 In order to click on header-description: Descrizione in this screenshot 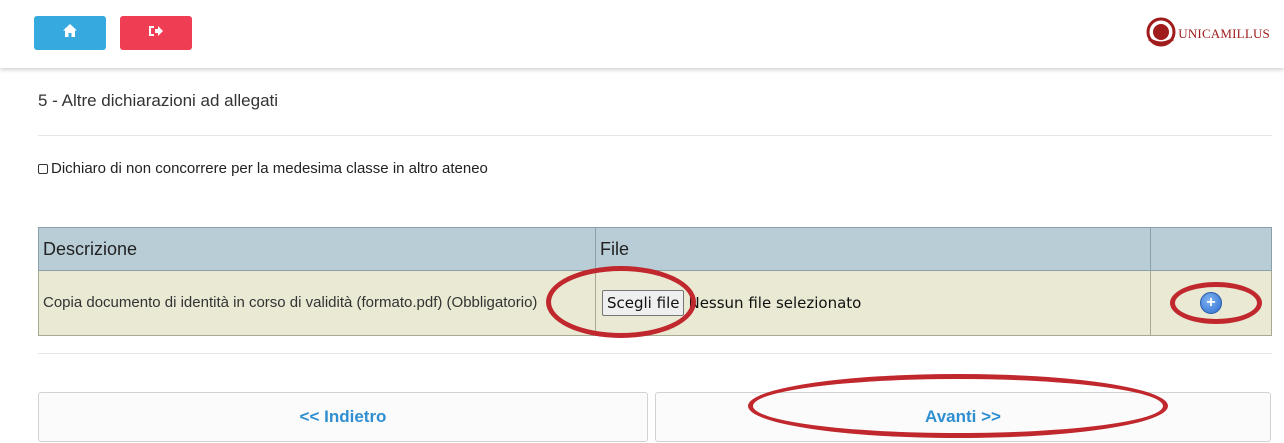, I will do `click(317, 249)`.